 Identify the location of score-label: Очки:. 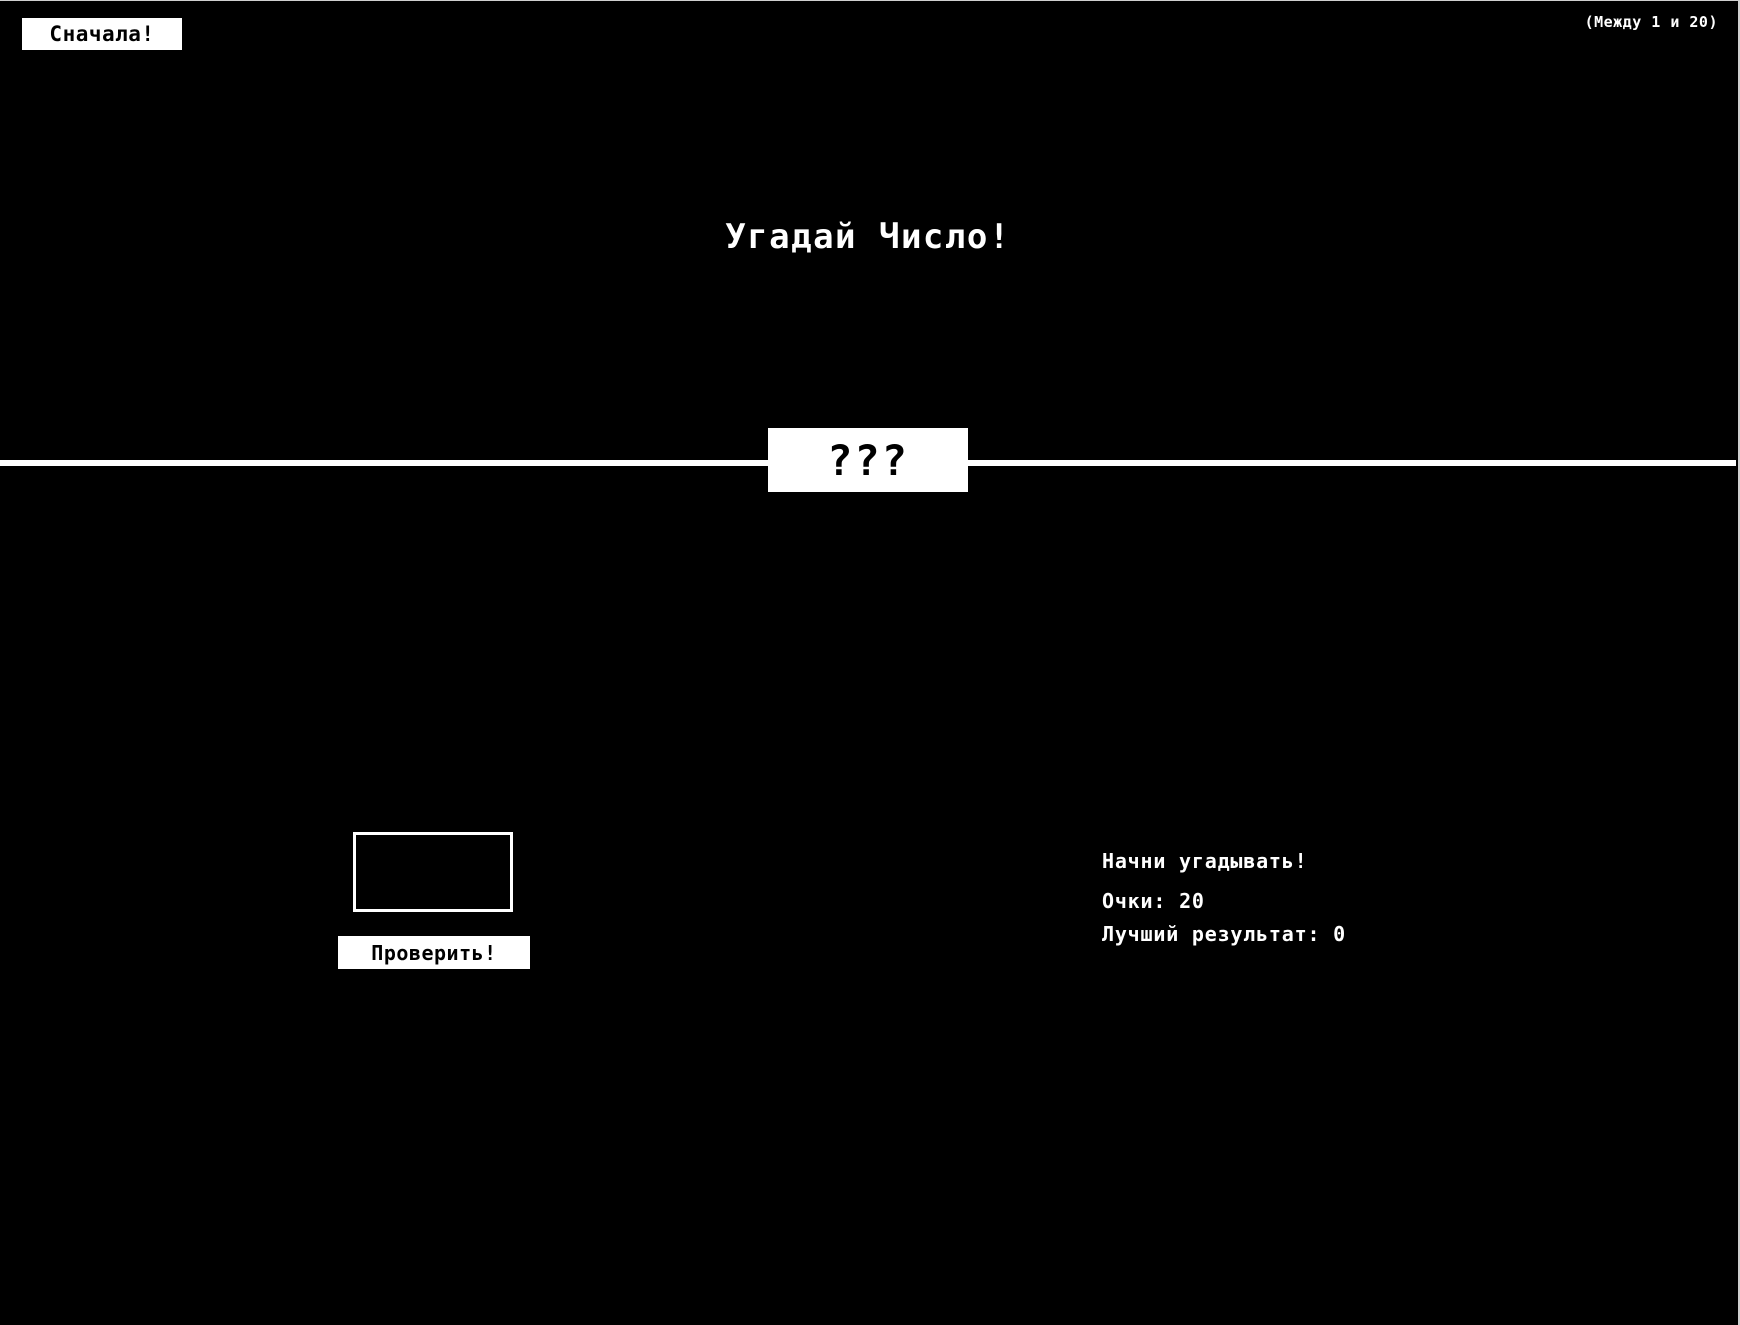
(1134, 901).